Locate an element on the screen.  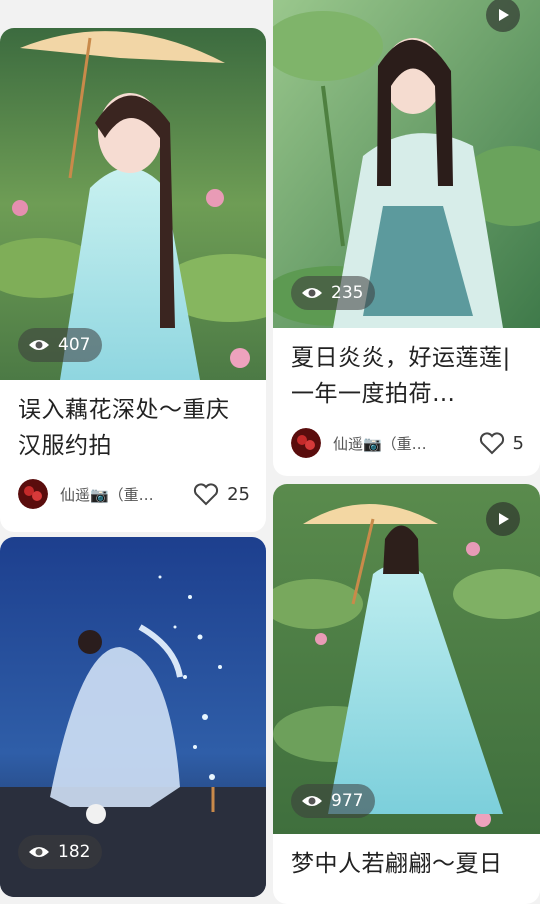
card-title: 梦中人若翩翩～夏日 is located at coordinates (408, 864).